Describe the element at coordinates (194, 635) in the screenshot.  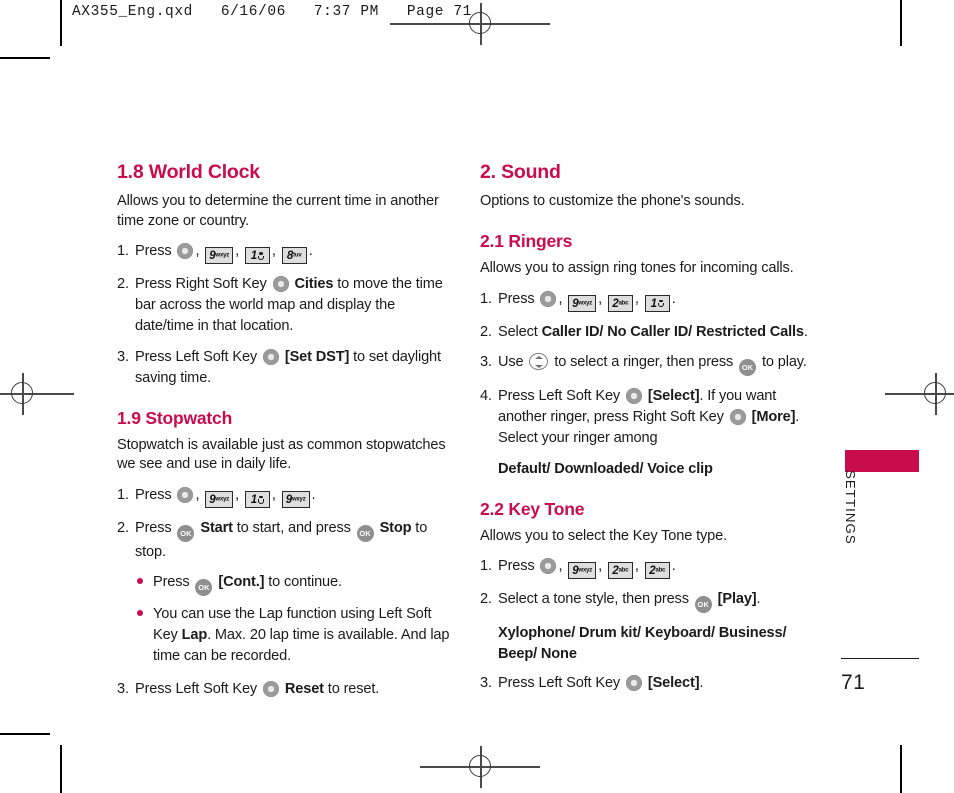
I see `bullet-bold-label: Lap` at that location.